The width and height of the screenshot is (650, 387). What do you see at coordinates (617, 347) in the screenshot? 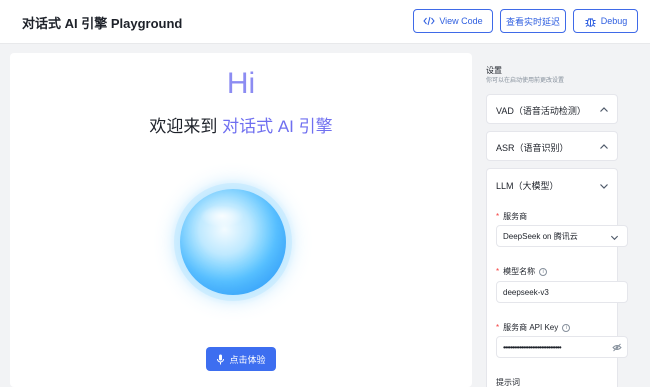
I see `eye-off-icon` at bounding box center [617, 347].